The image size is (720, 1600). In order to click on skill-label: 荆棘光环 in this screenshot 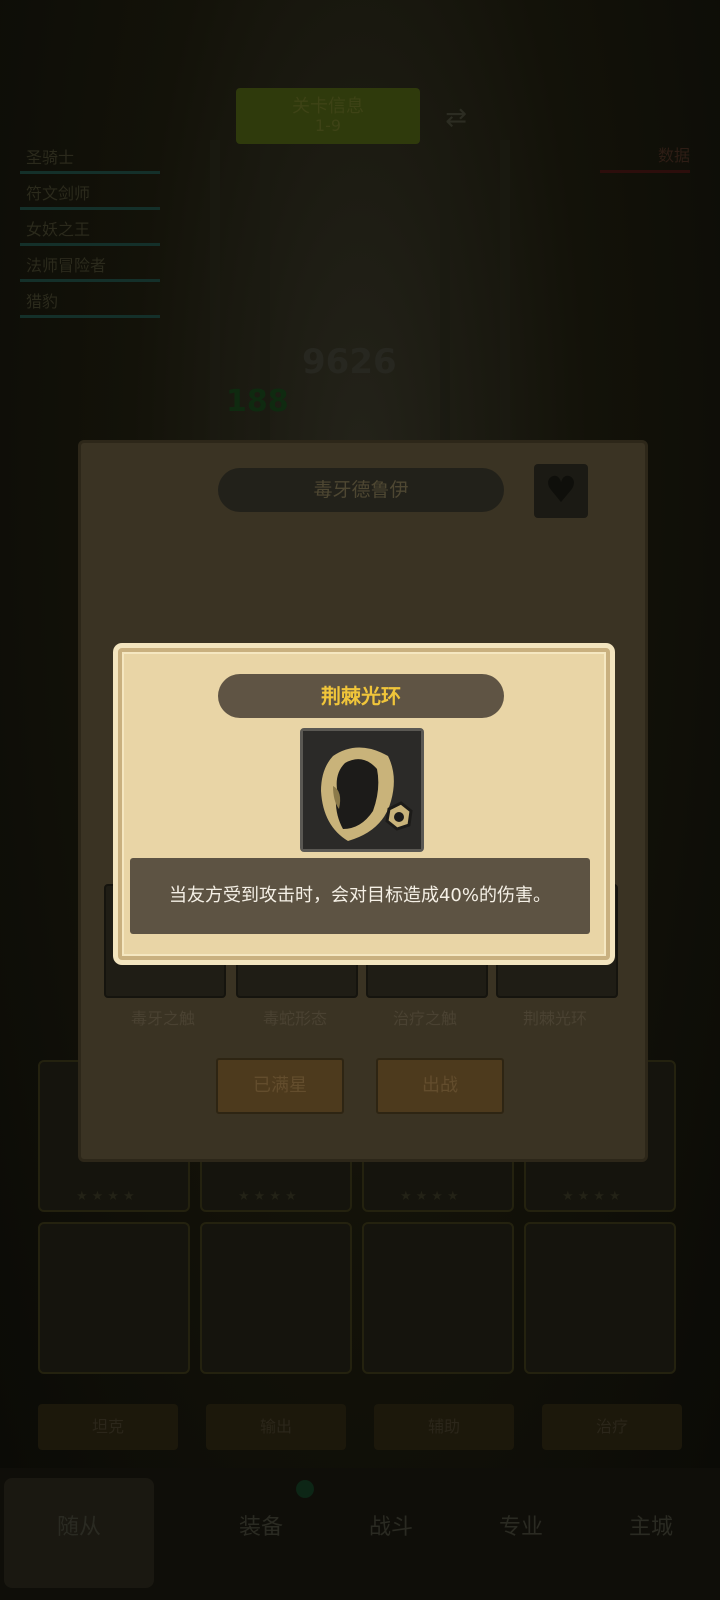, I will do `click(554, 1018)`.